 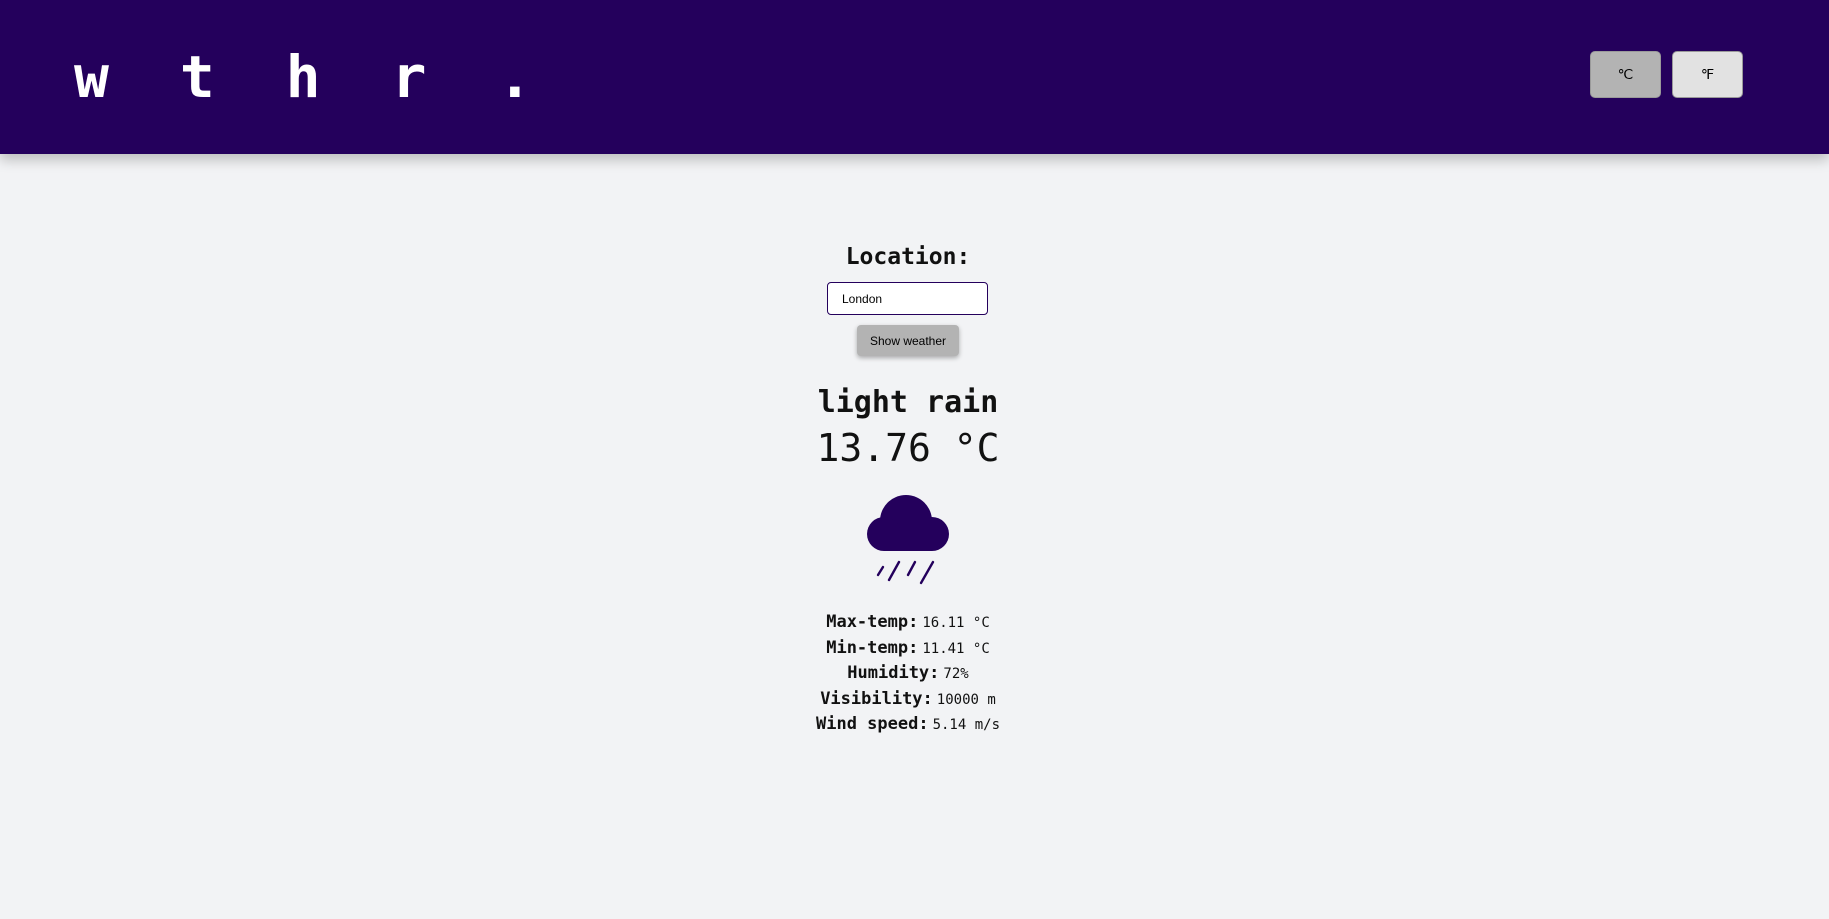 What do you see at coordinates (872, 724) in the screenshot?
I see `stat-label: Wind speed:` at bounding box center [872, 724].